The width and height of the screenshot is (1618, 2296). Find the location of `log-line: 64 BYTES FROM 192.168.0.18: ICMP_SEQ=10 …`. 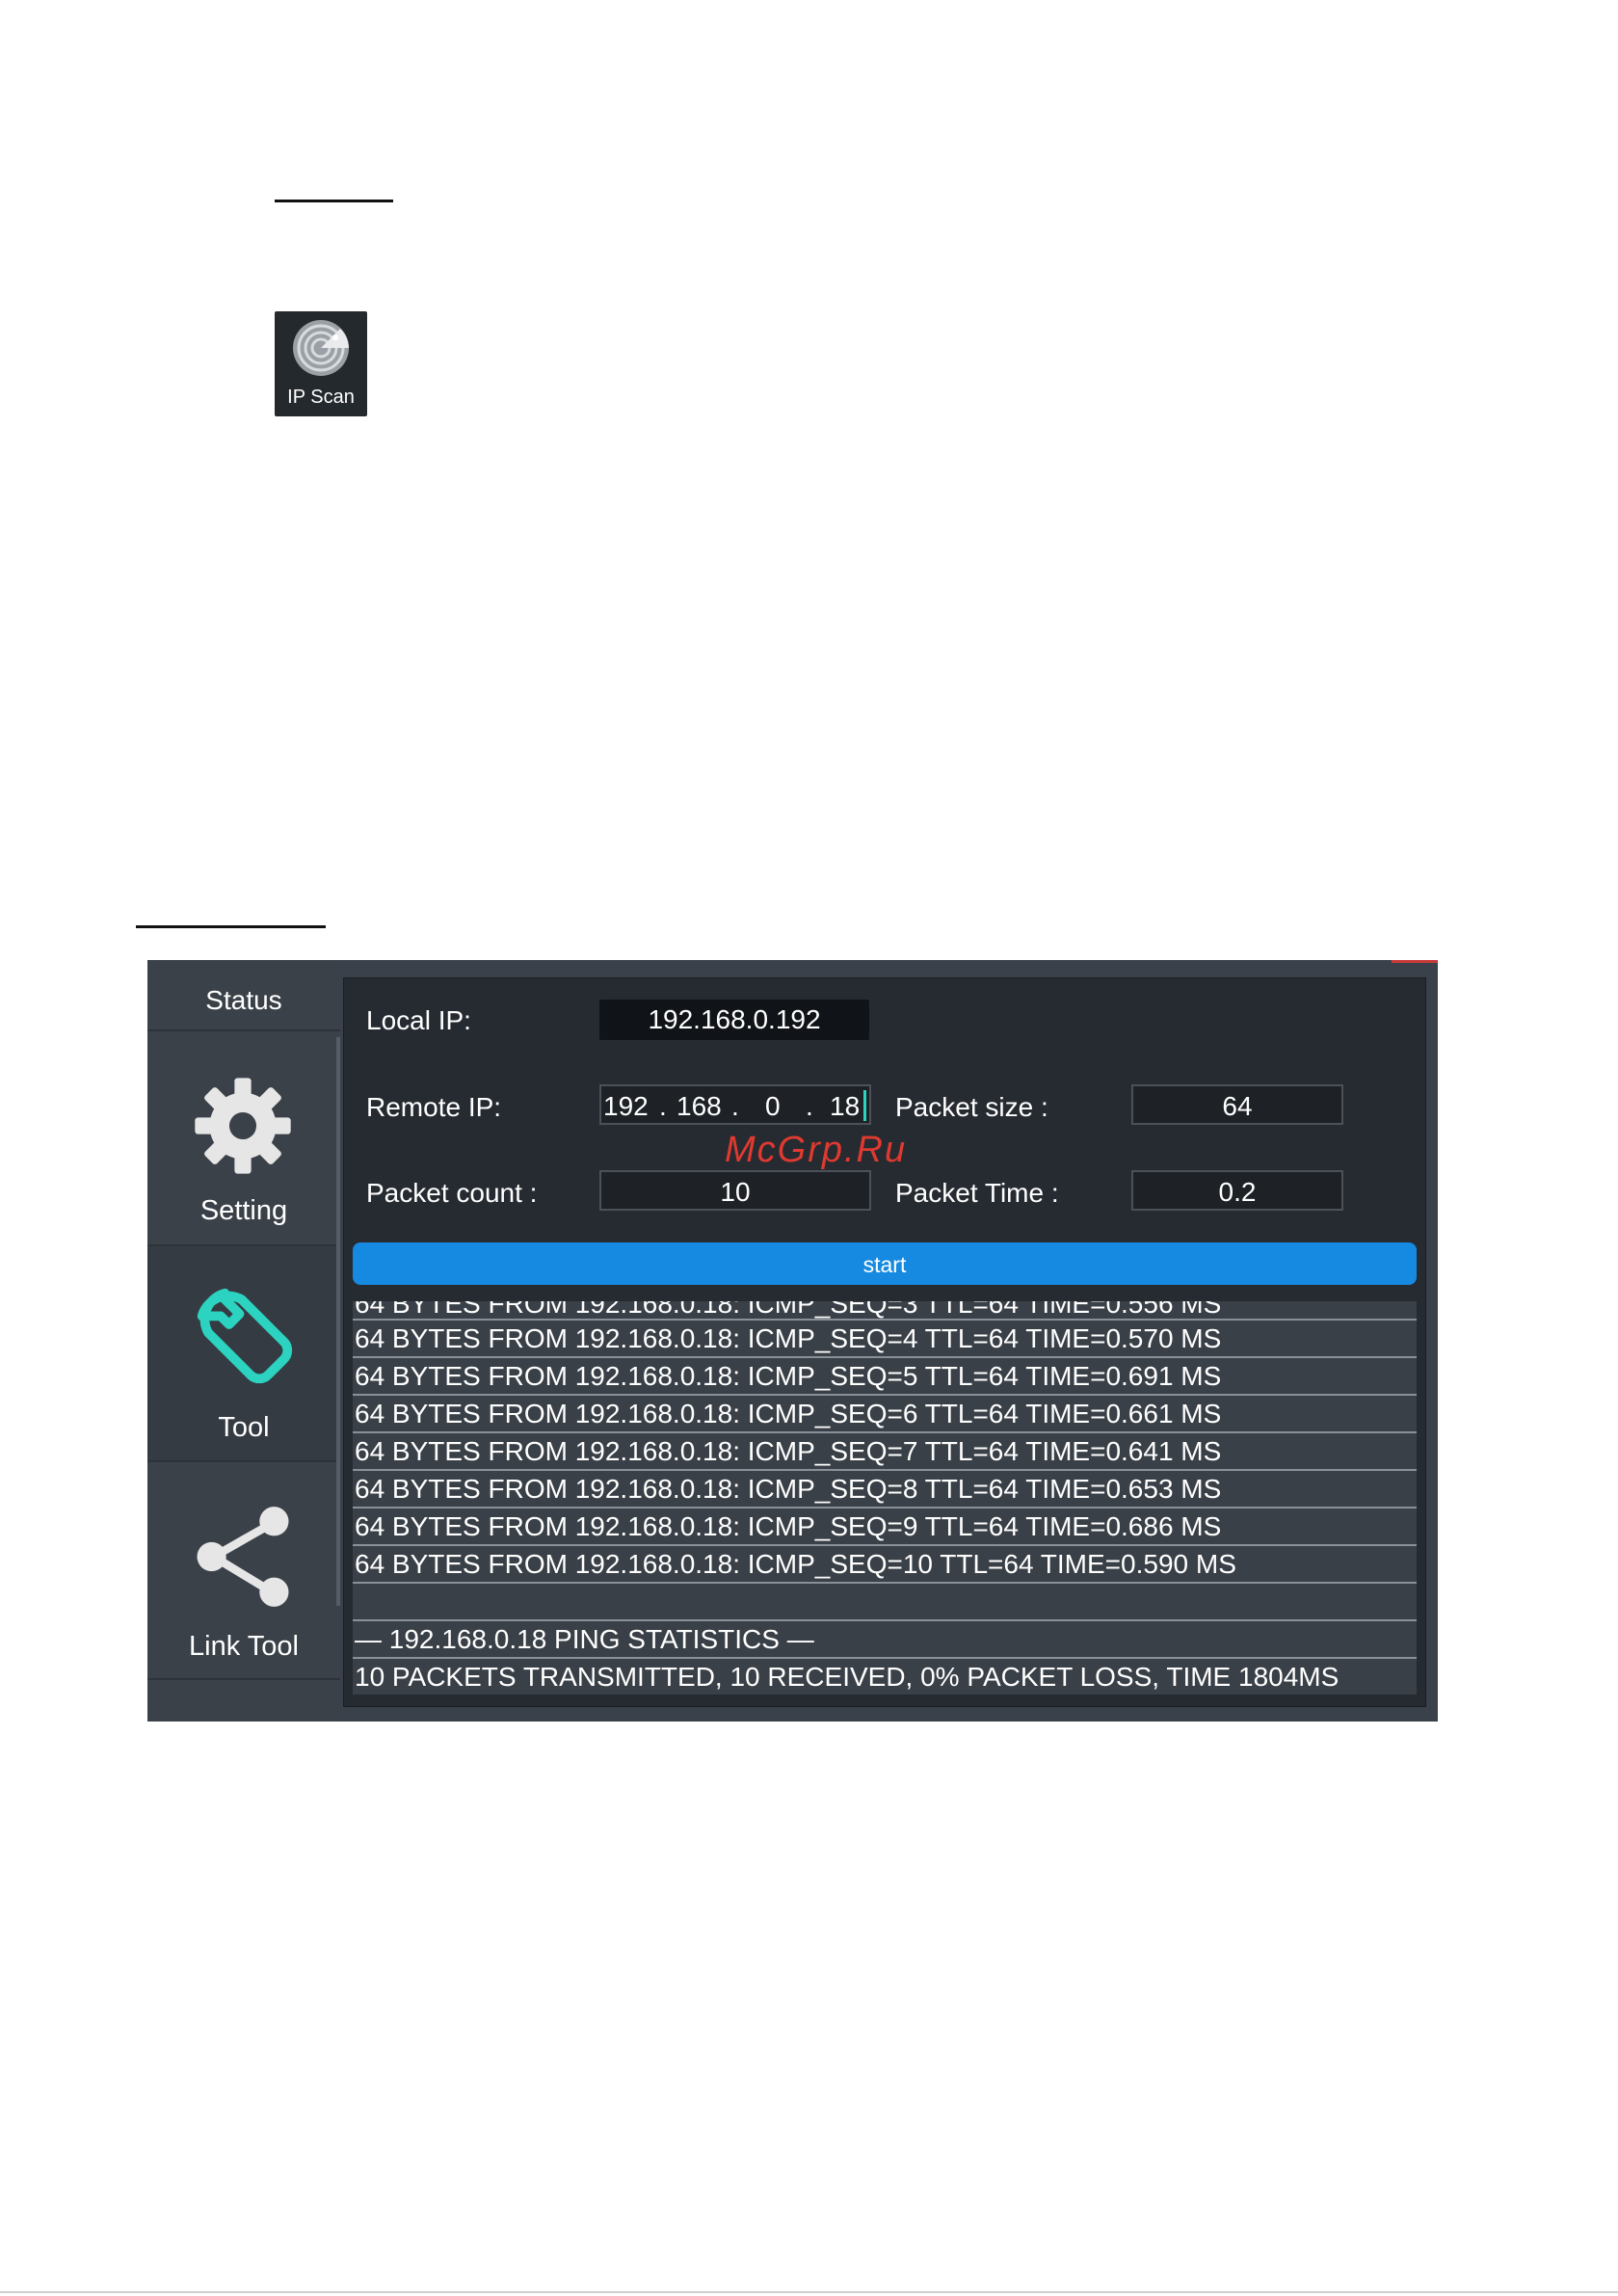

log-line: 64 BYTES FROM 192.168.0.18: ICMP_SEQ=10 … is located at coordinates (885, 1565).